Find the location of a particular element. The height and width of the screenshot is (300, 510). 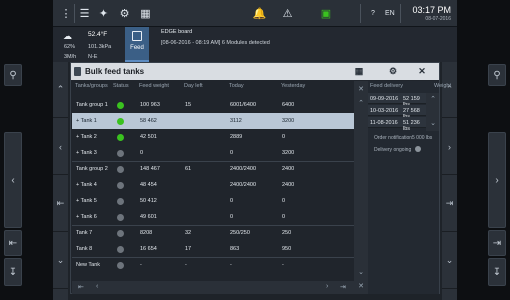

network-icon: ▣ is located at coordinates (326, 13).